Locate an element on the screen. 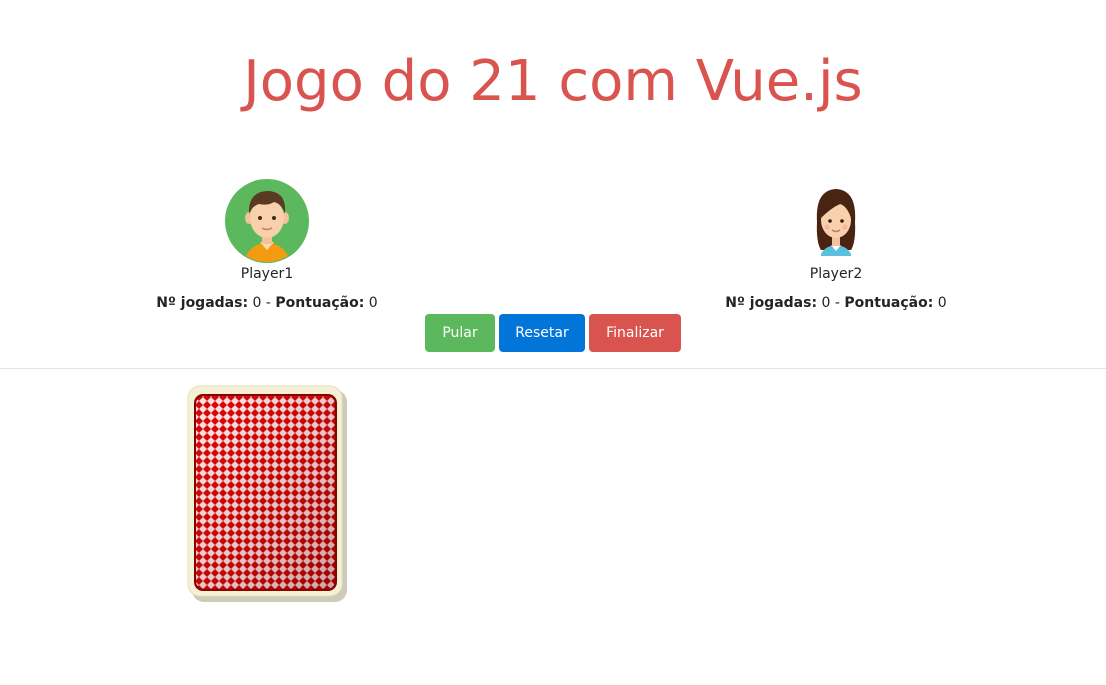  player2-name: Player2 is located at coordinates (836, 274).